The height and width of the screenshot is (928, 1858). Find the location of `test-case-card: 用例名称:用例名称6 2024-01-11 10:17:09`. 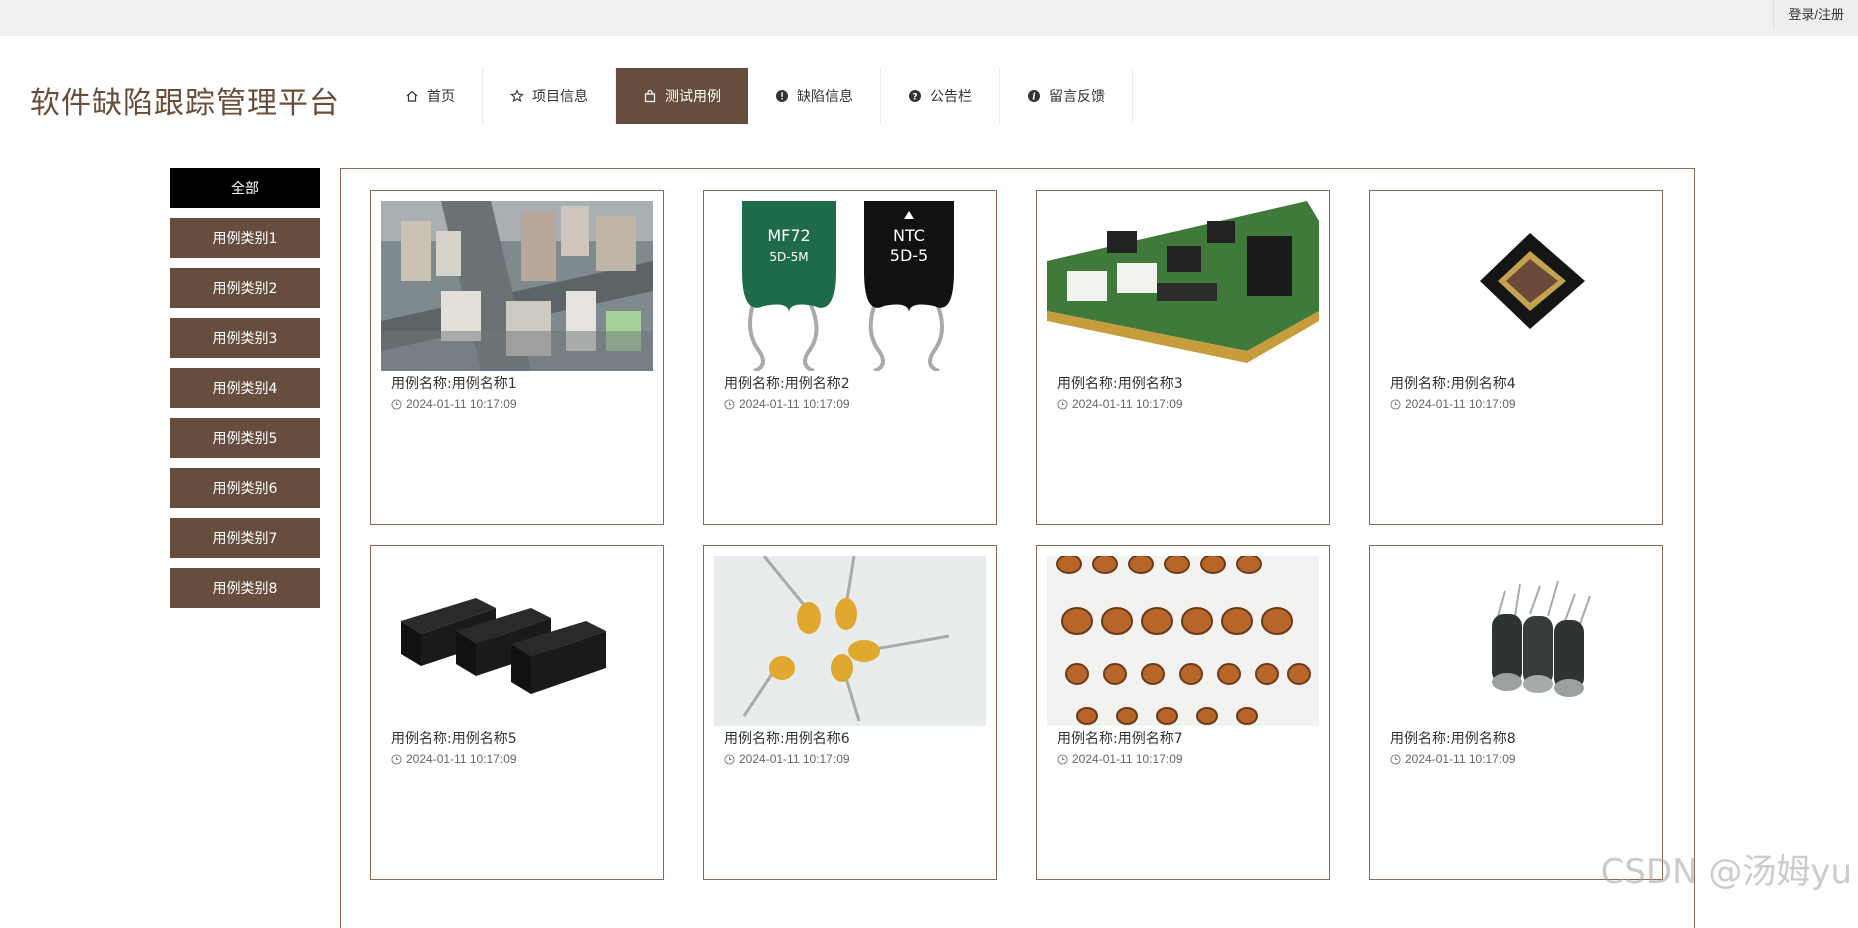

test-case-card: 用例名称:用例名称6 2024-01-11 10:17:09 is located at coordinates (850, 712).